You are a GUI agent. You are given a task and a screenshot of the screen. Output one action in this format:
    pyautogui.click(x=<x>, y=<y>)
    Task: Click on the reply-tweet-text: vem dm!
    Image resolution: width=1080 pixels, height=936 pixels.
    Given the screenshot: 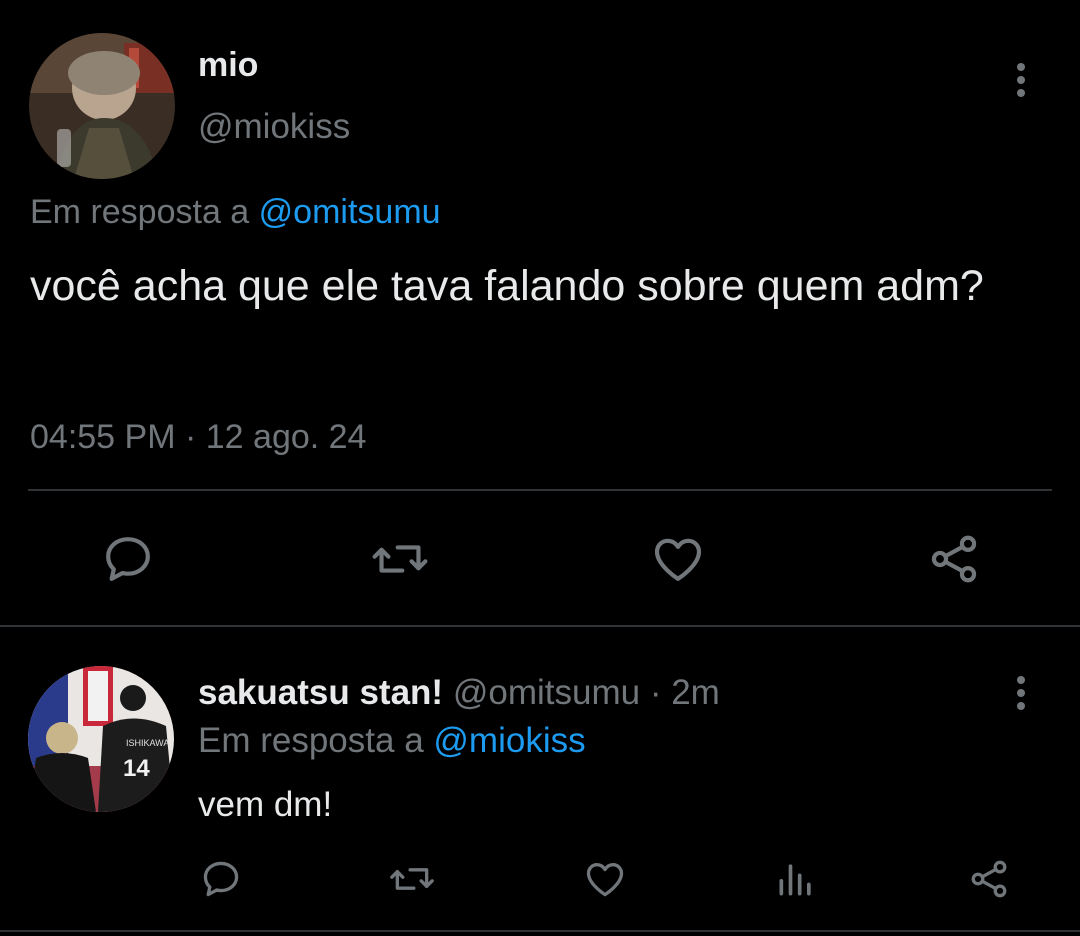 What is the action you would take?
    pyautogui.click(x=265, y=804)
    